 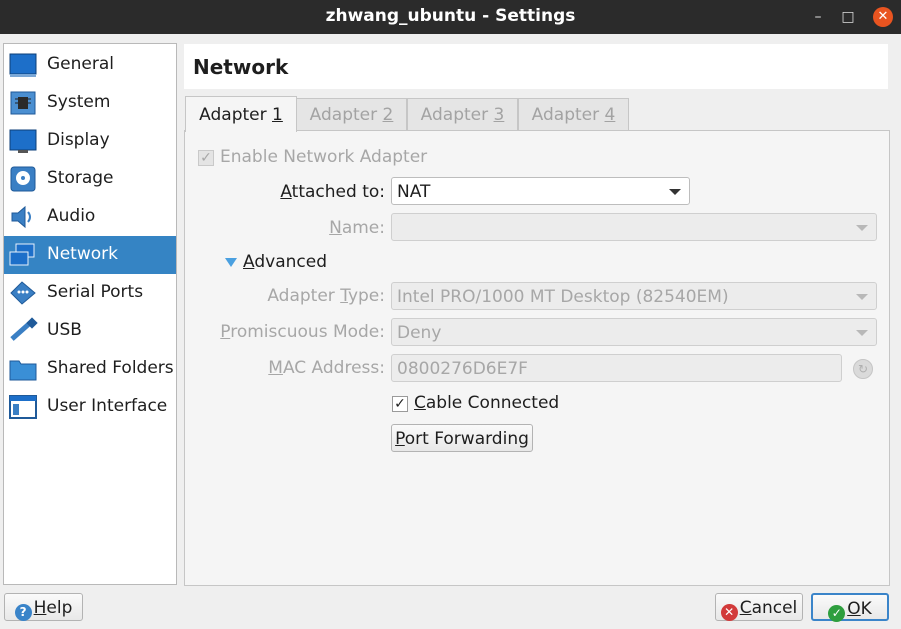 I want to click on adapter-type-label: Adapter Type:, so click(x=285, y=296).